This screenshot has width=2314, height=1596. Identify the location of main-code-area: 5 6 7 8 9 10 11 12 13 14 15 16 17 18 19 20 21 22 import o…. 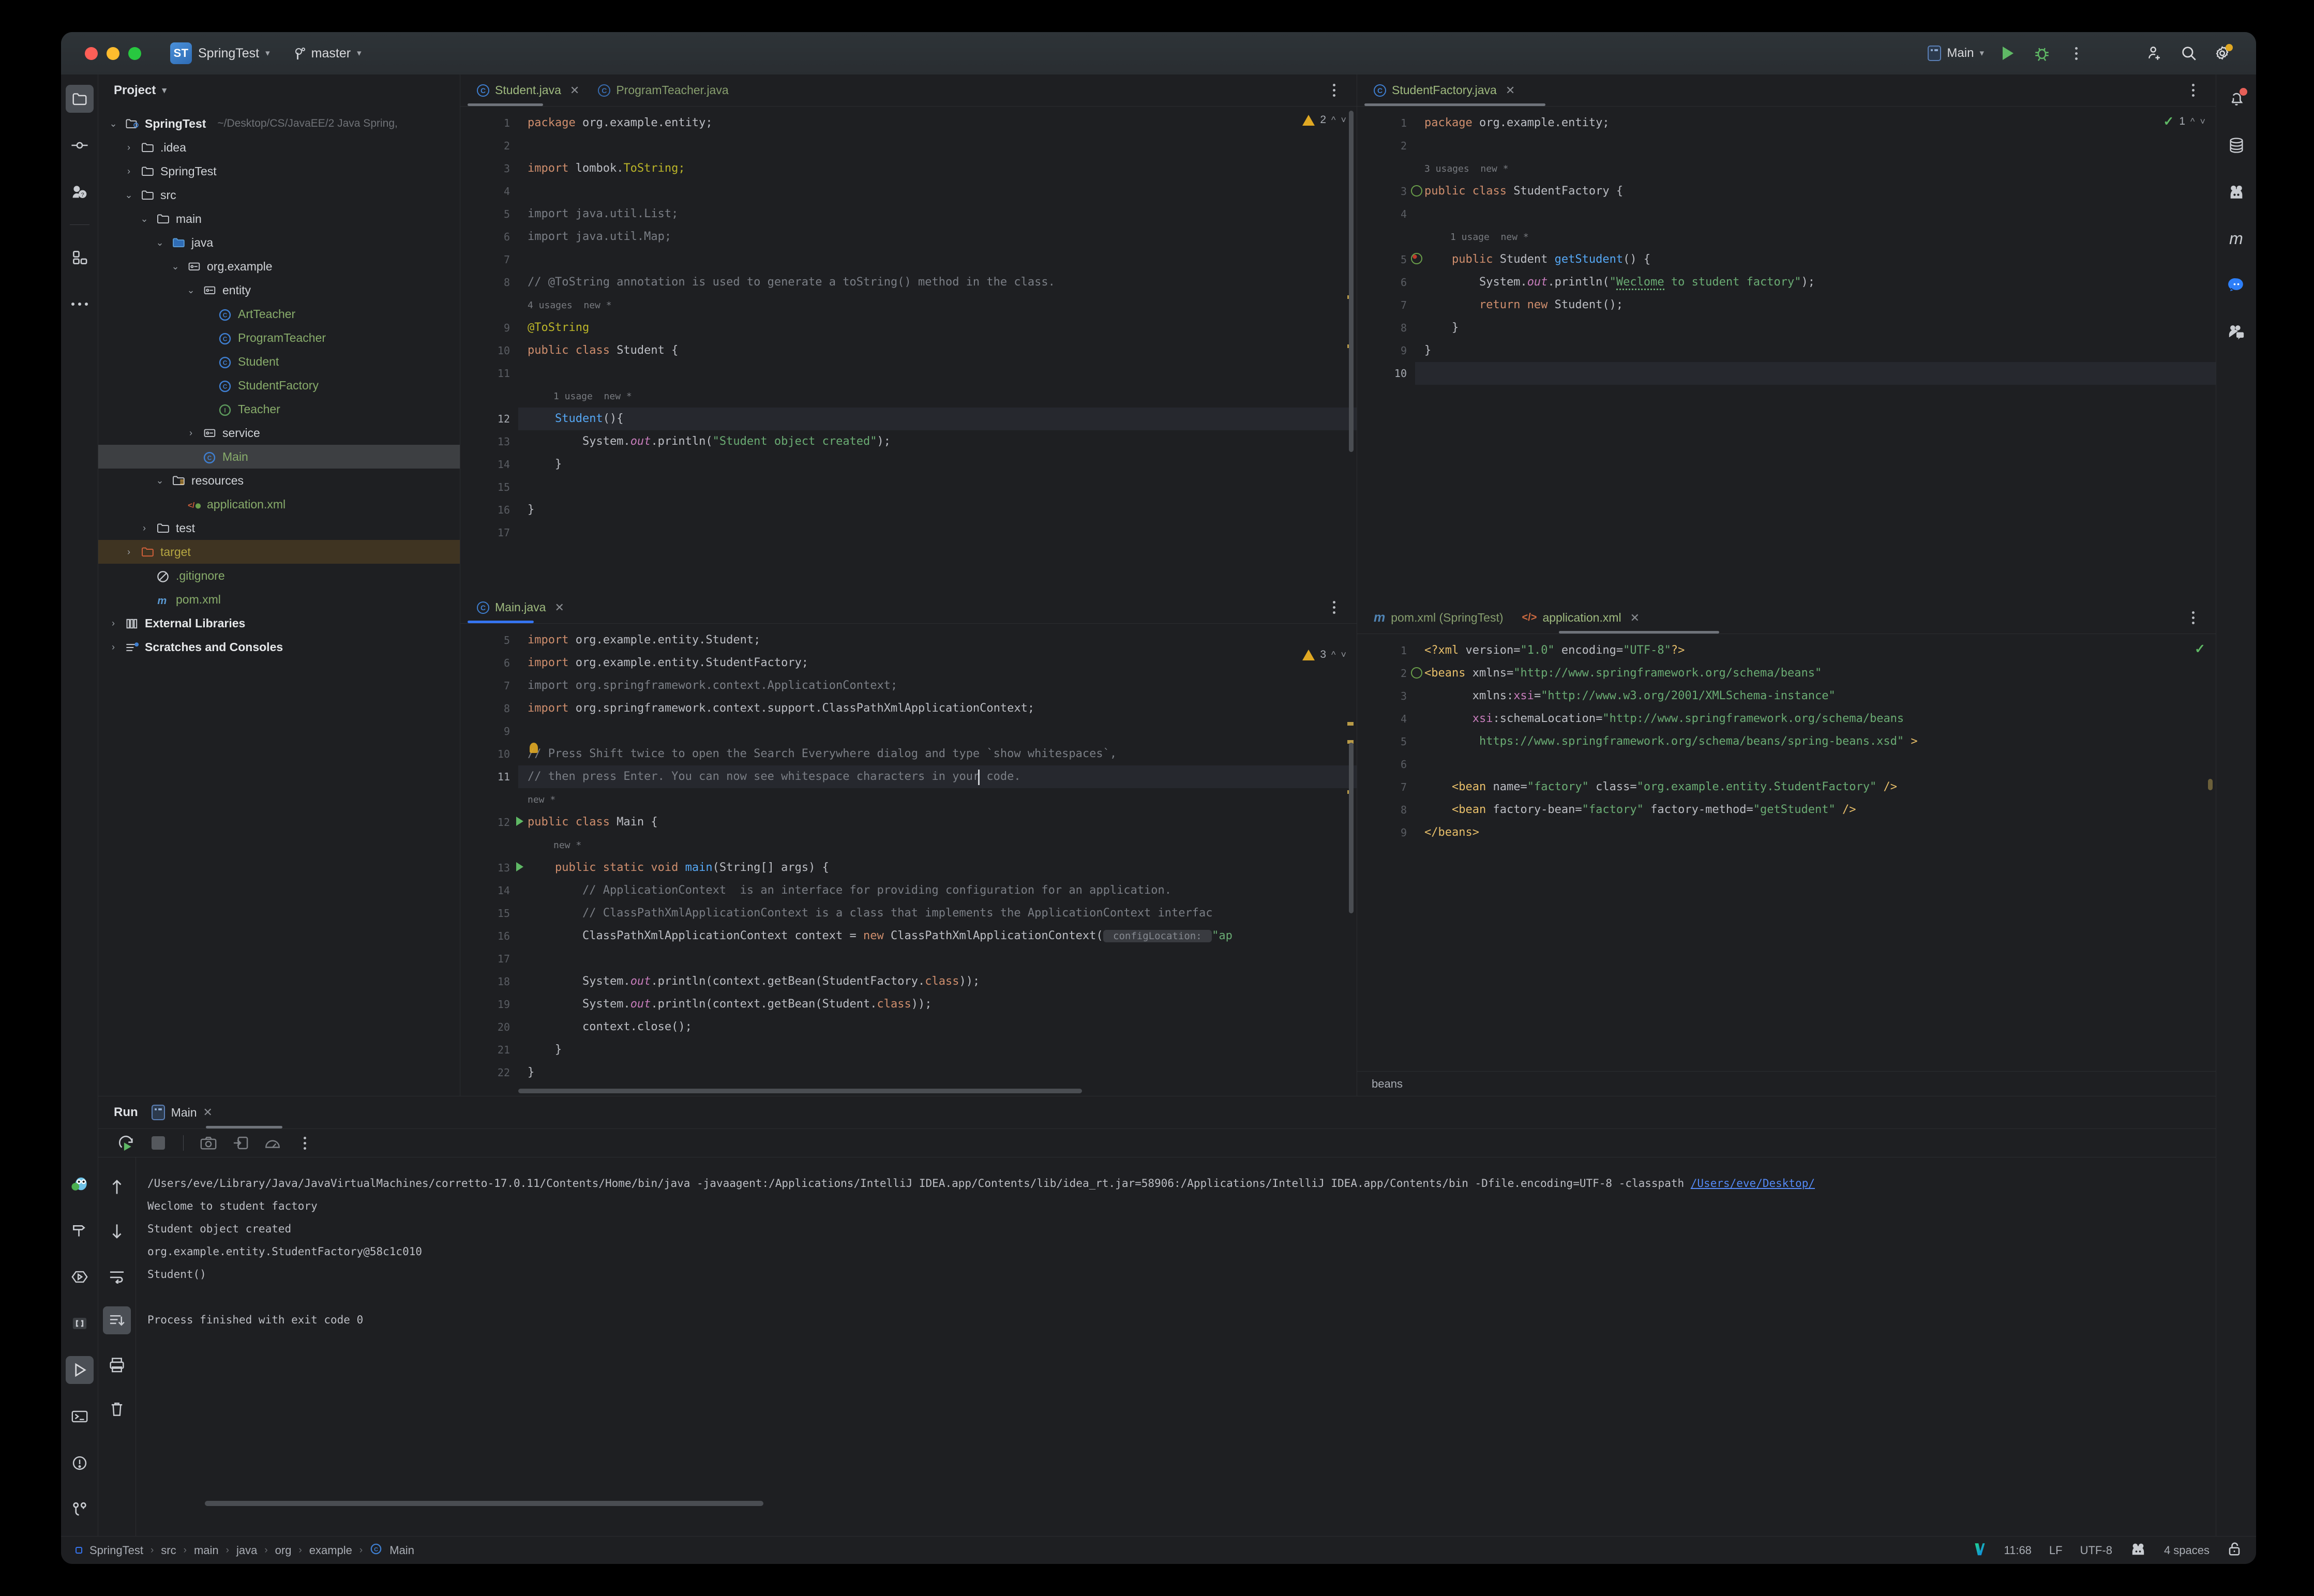
(908, 855).